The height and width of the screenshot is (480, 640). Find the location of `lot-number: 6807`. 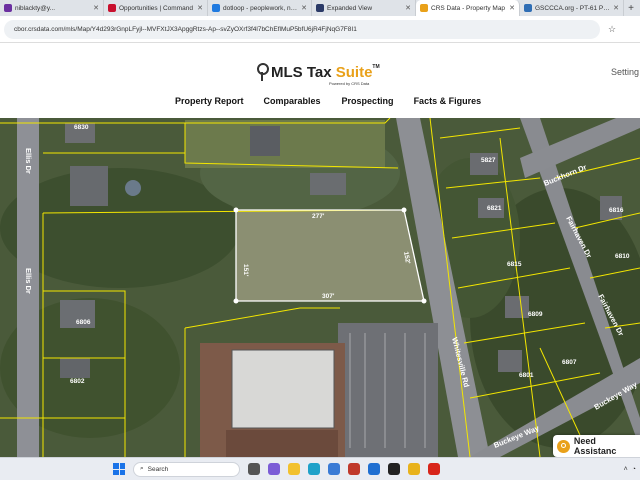

lot-number: 6807 is located at coordinates (569, 362).